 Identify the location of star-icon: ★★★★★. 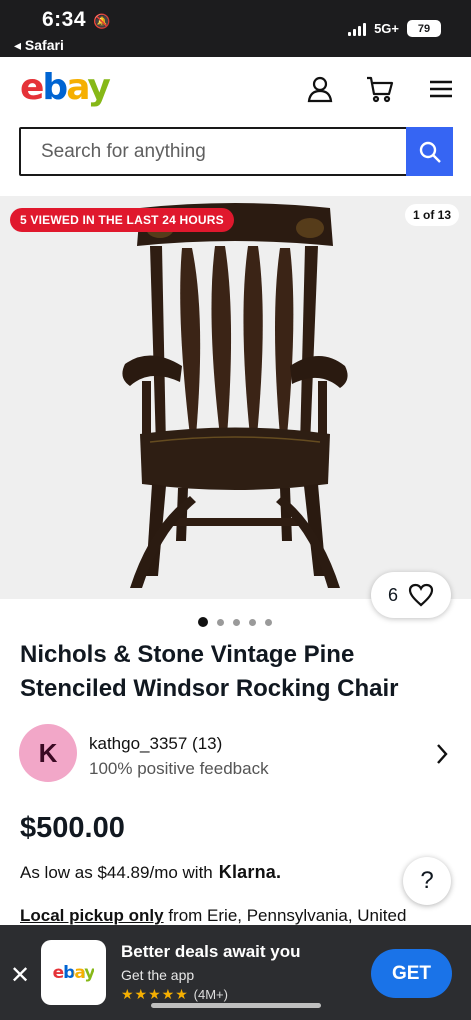
(155, 994).